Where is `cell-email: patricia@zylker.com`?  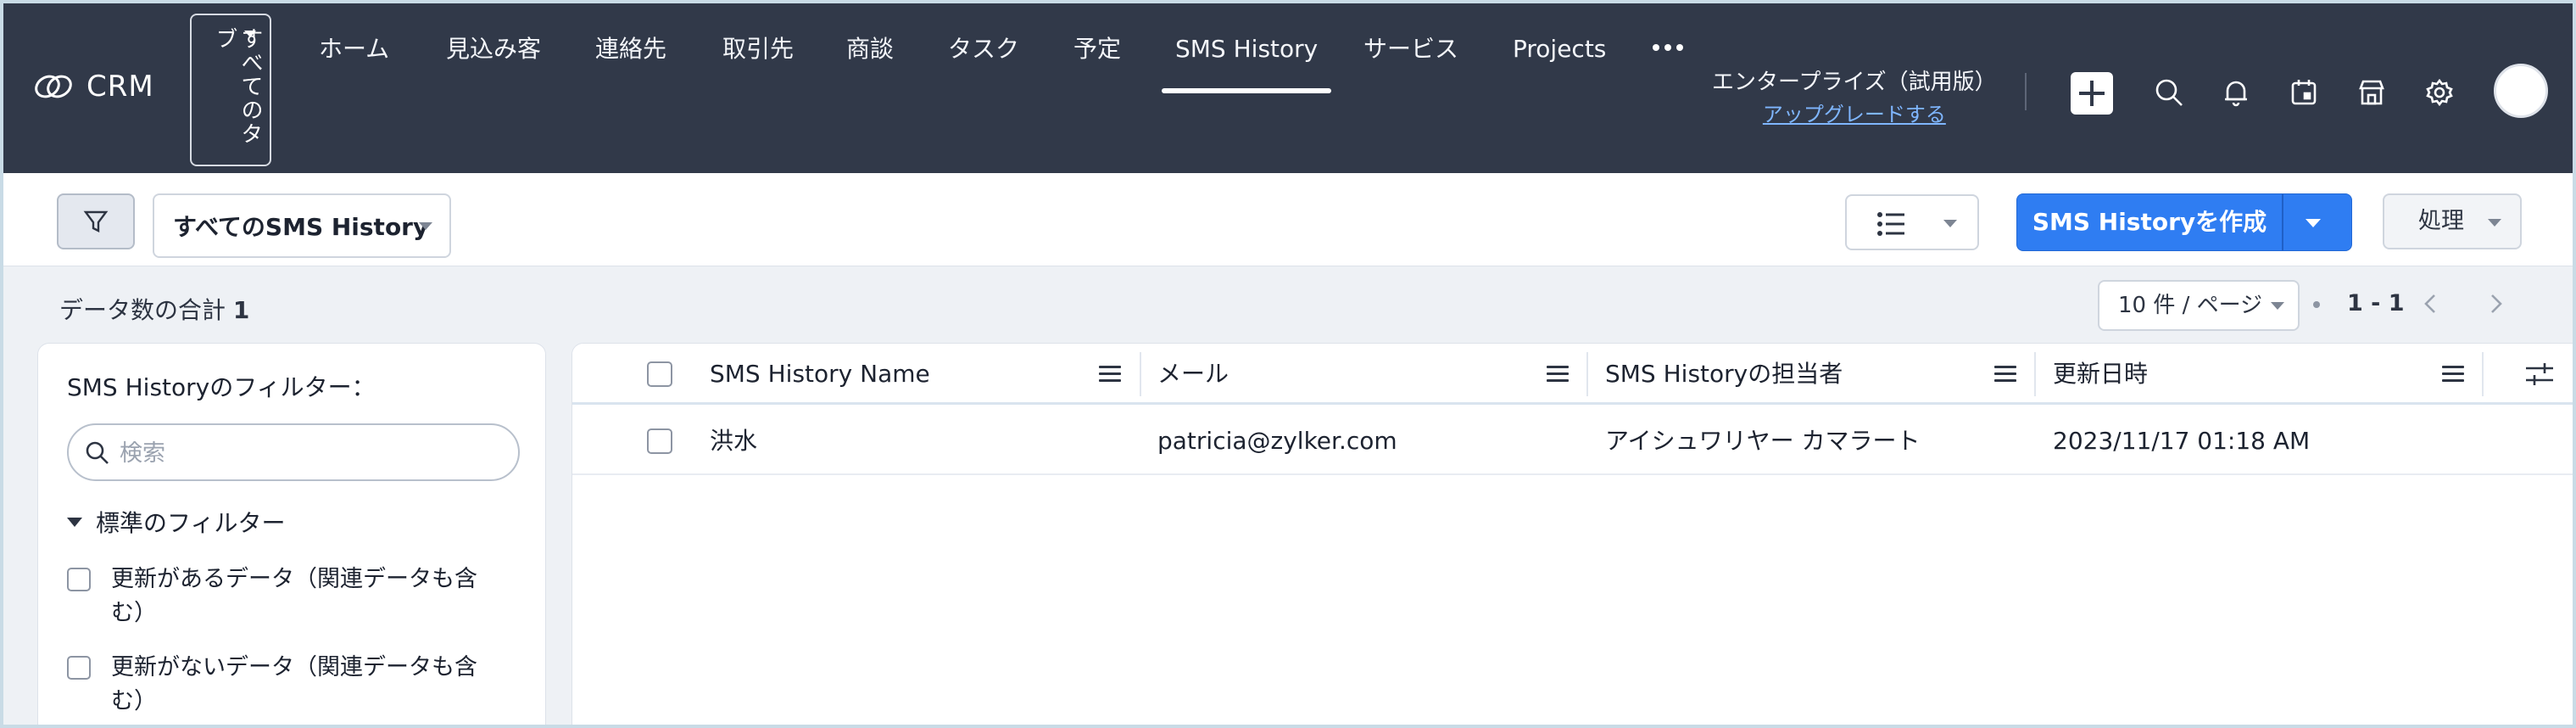
cell-email: patricia@zylker.com is located at coordinates (1277, 441).